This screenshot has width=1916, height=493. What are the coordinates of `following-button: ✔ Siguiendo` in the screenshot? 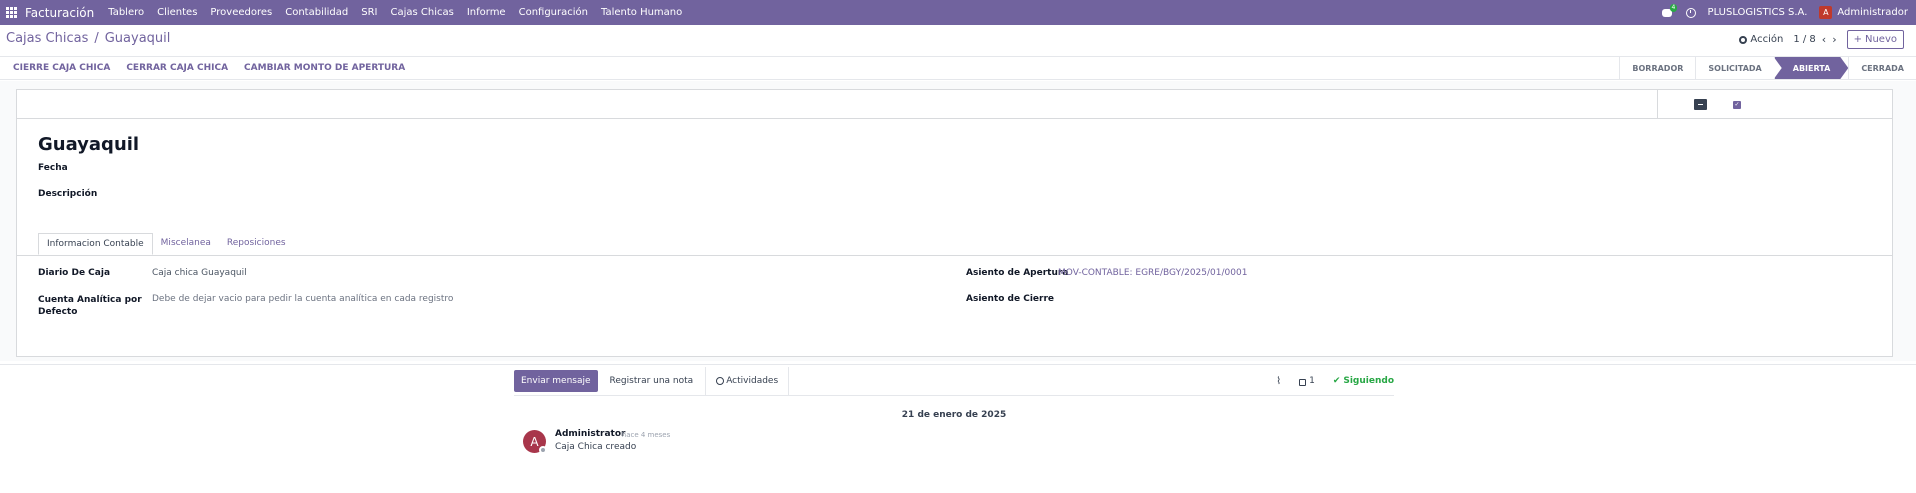 It's located at (1363, 381).